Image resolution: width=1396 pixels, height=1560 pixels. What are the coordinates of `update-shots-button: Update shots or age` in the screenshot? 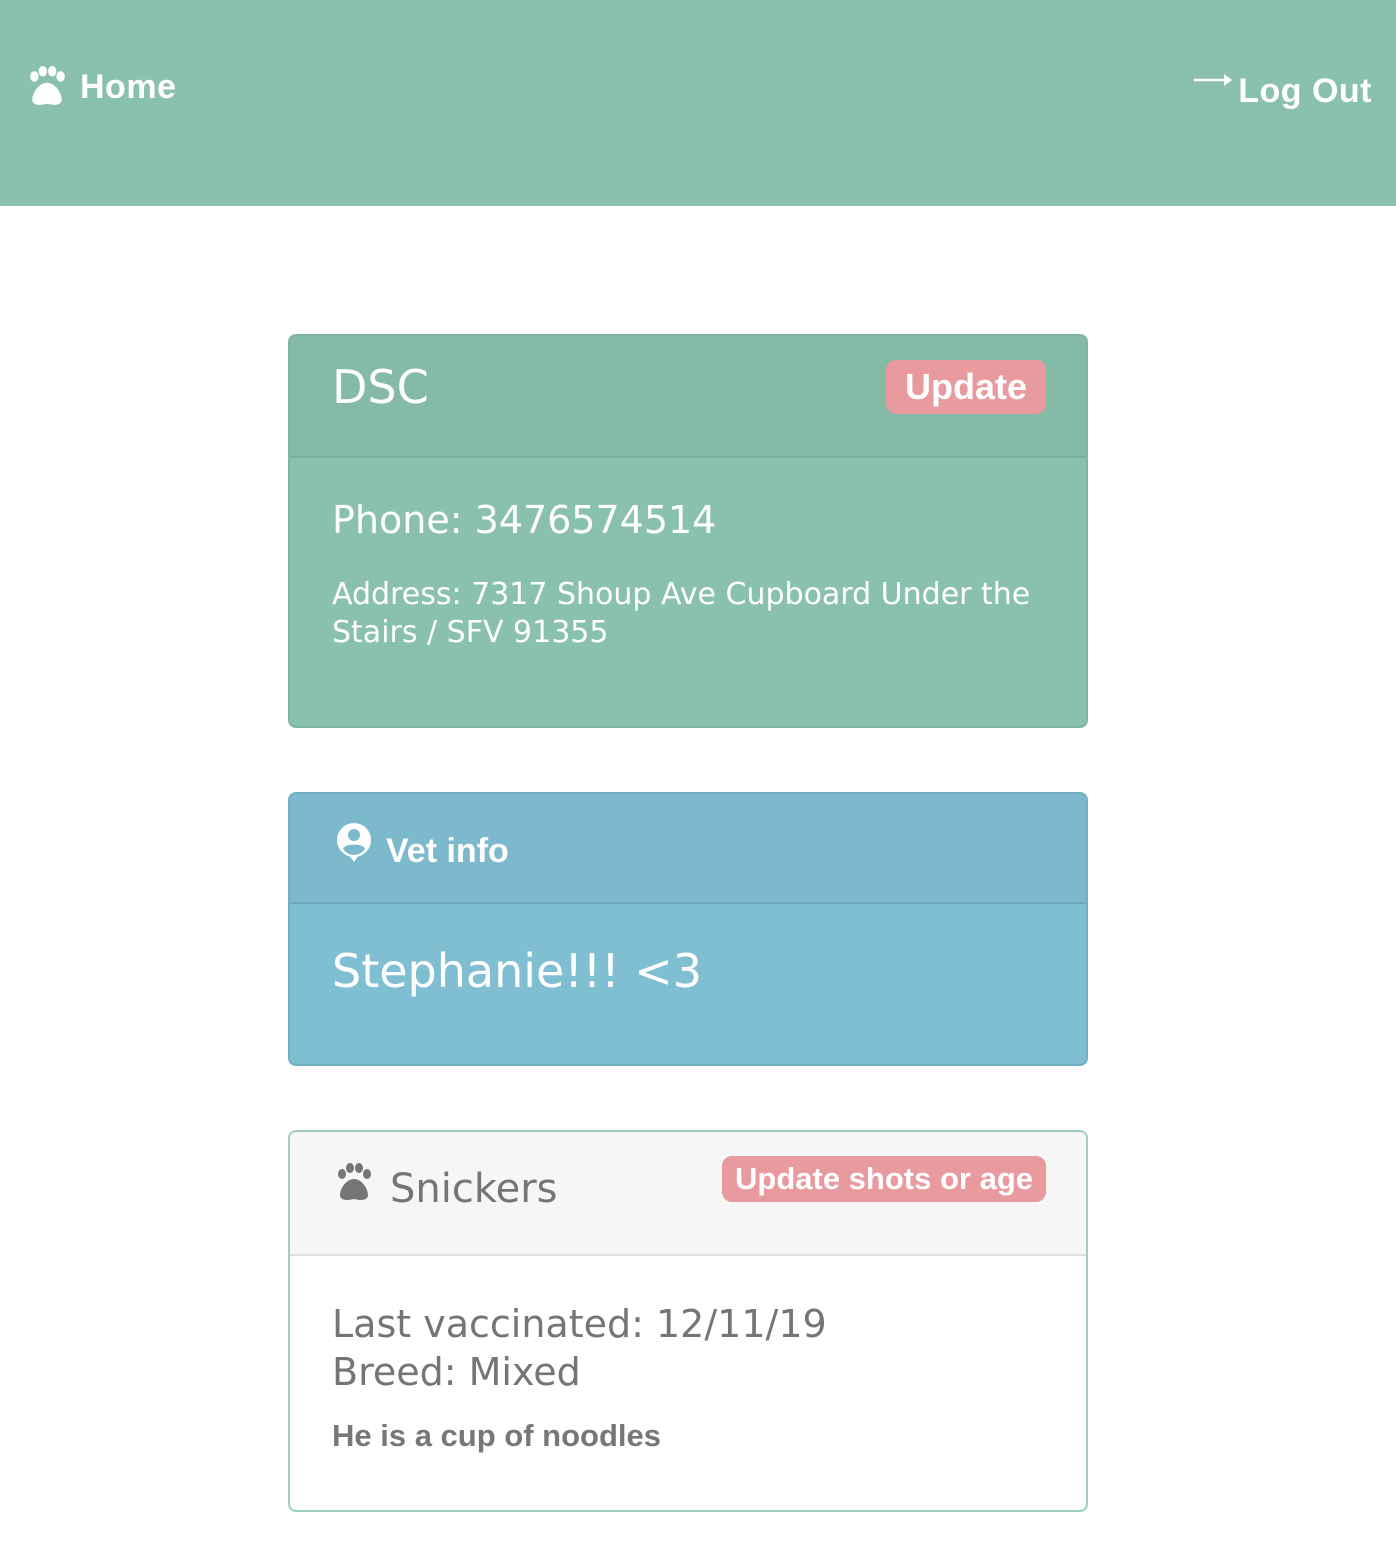 It's located at (884, 1179).